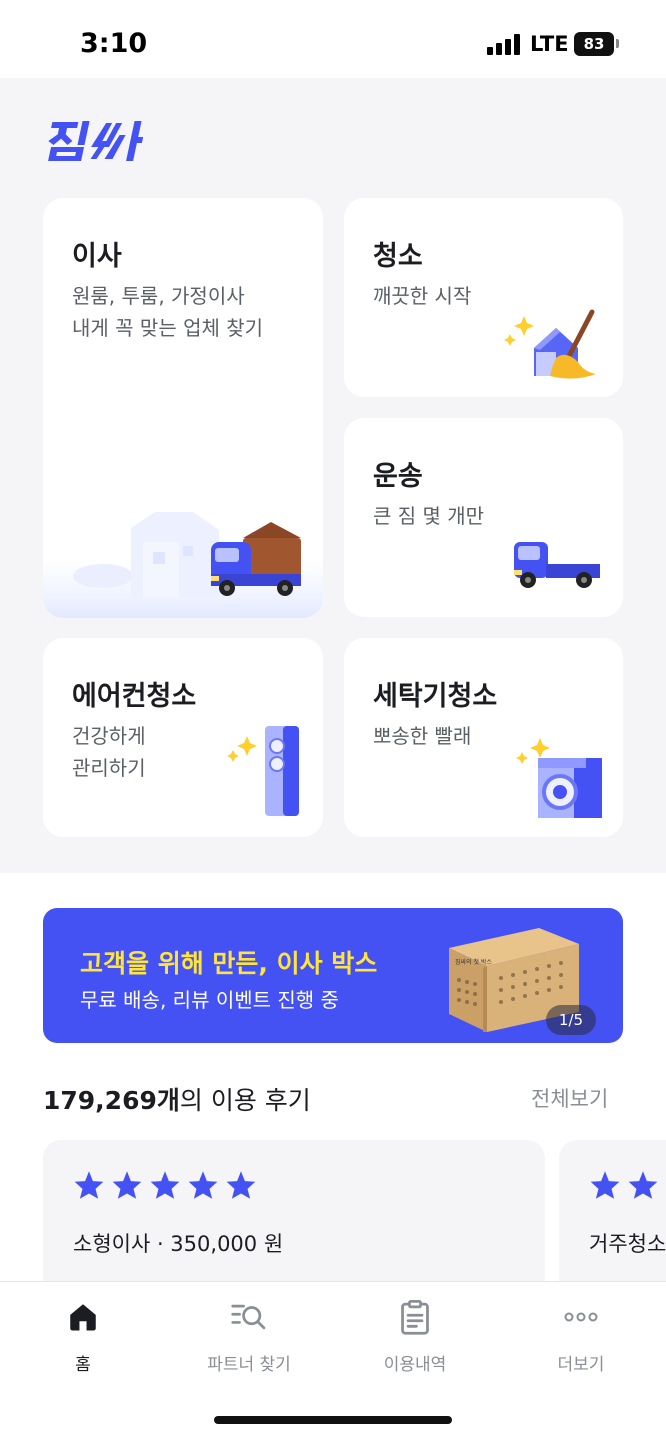 Image resolution: width=666 pixels, height=1440 pixels. Describe the element at coordinates (111, 1100) in the screenshot. I see `reviews-count: 179,269개` at that location.